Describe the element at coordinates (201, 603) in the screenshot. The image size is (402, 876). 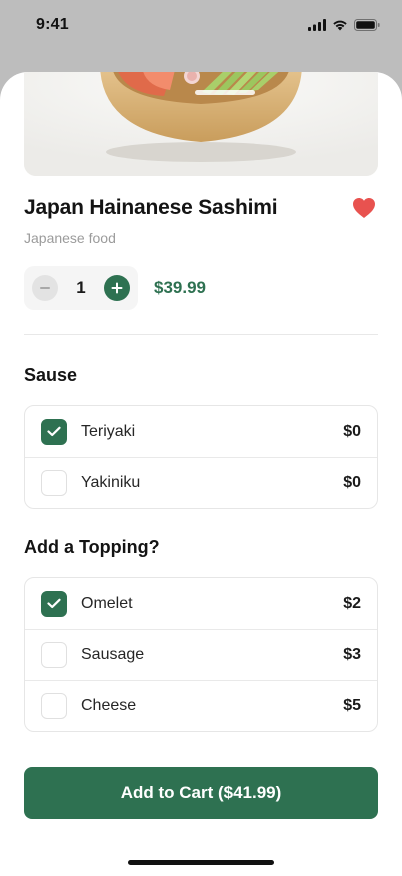
I see `topping-option-omelet: Omelet $2` at that location.